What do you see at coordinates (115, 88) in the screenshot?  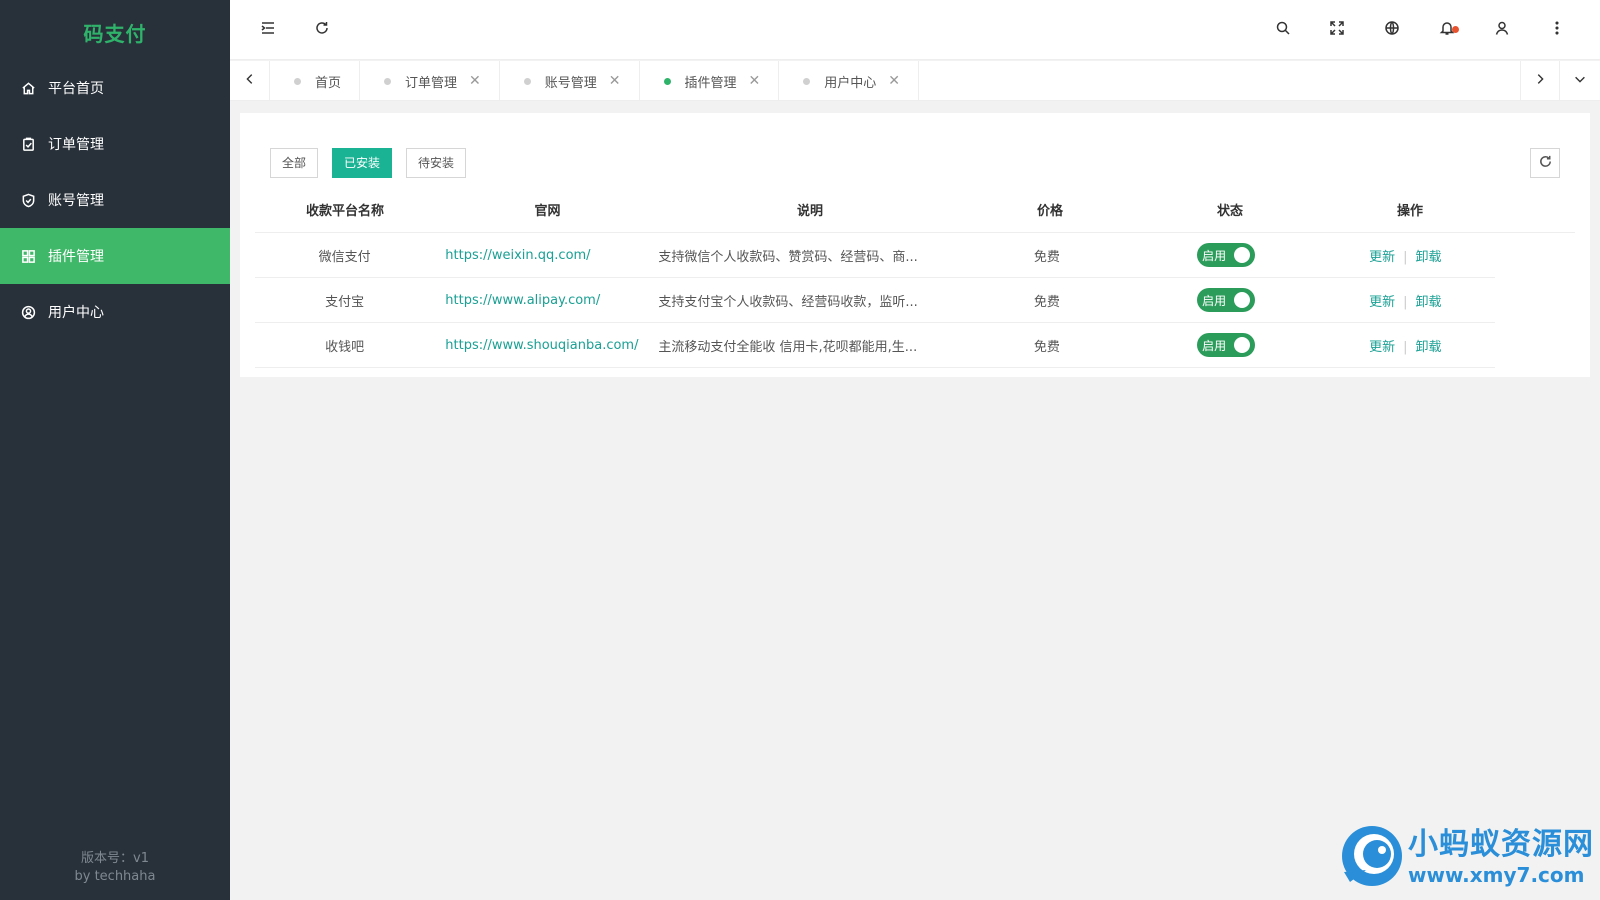 I see `sidebar-item-home: 平台首页` at bounding box center [115, 88].